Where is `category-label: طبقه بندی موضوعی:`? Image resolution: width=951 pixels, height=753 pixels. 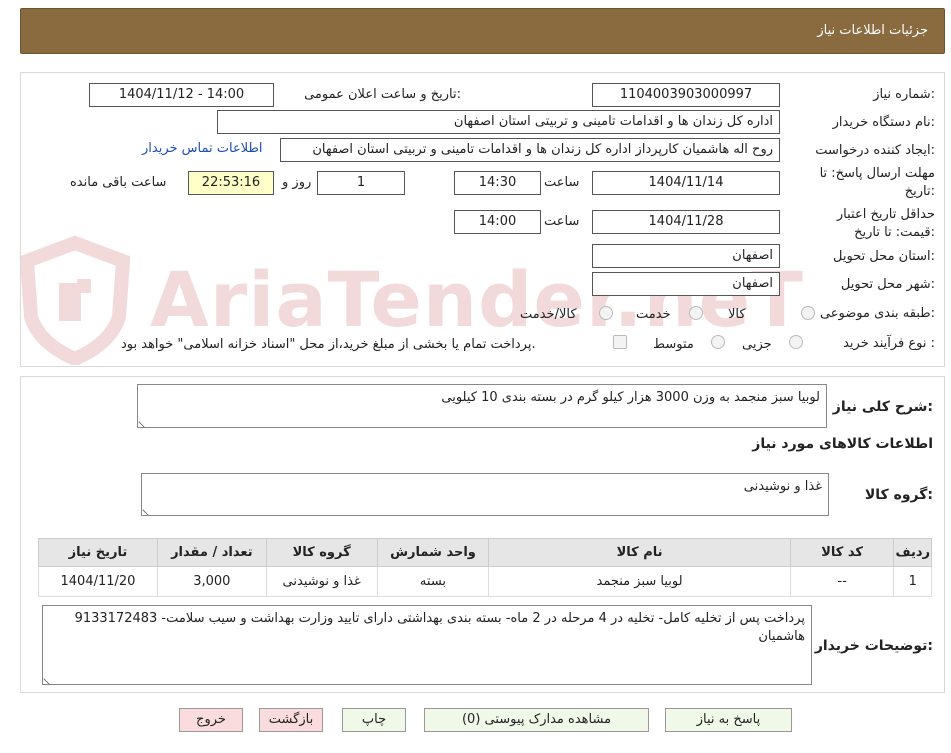 category-label: طبقه بندی موضوعی: is located at coordinates (877, 313).